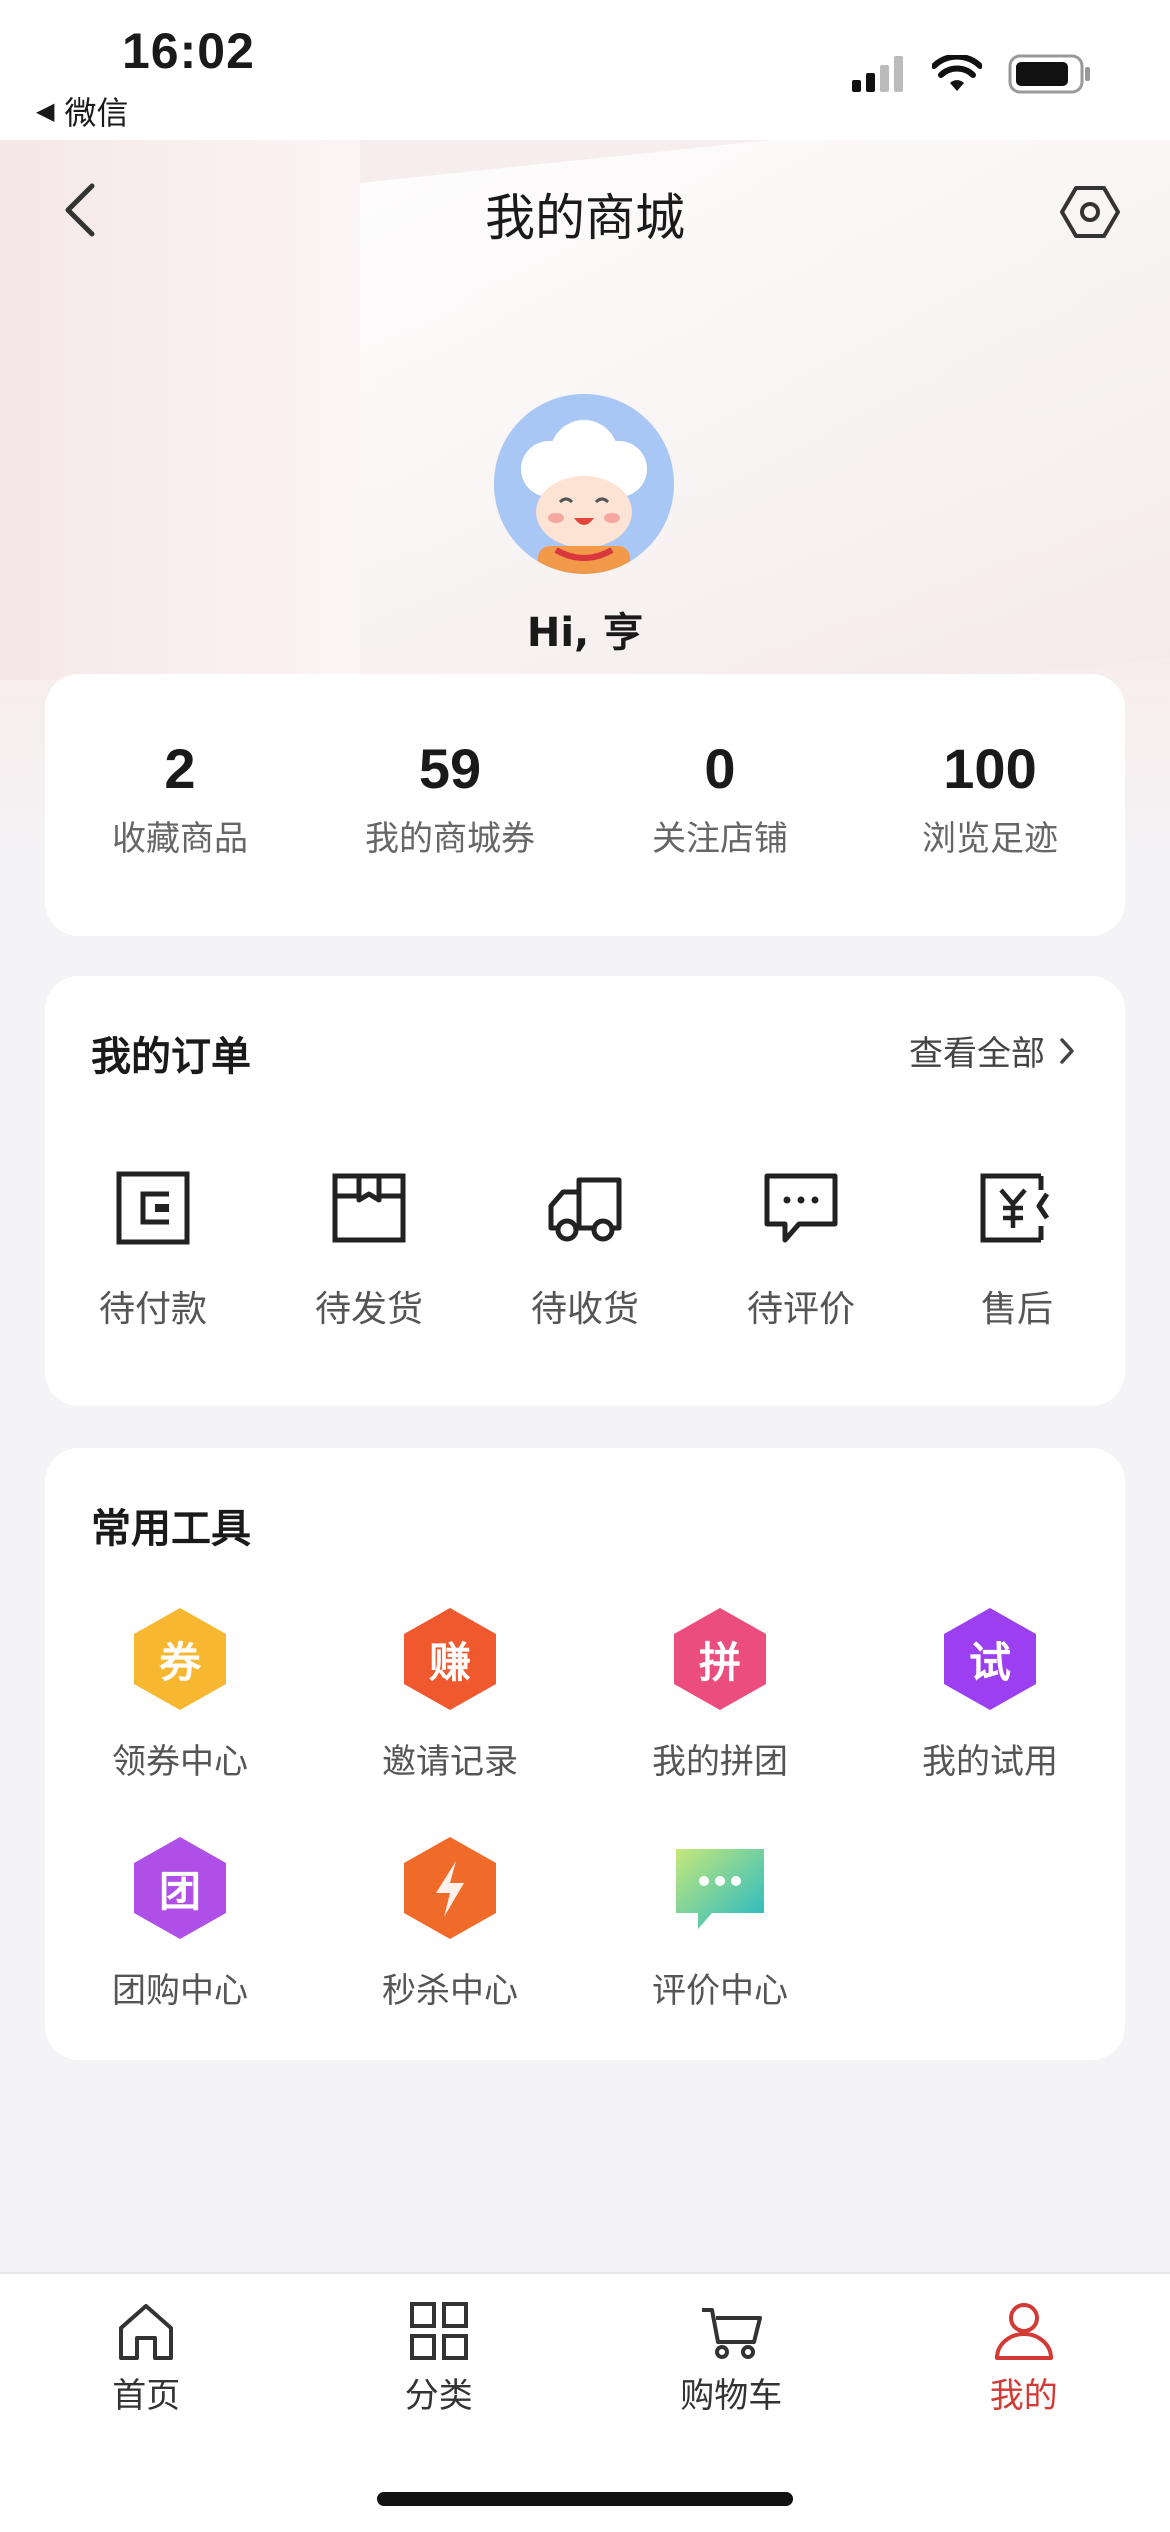  What do you see at coordinates (585, 70) in the screenshot?
I see `status-bar: 16:02 ◀ 微信` at bounding box center [585, 70].